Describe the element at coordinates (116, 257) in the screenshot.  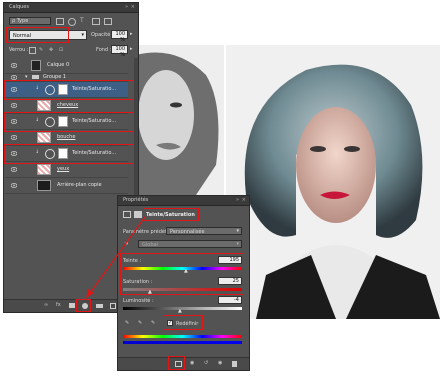
I see `annotation-arrow` at that location.